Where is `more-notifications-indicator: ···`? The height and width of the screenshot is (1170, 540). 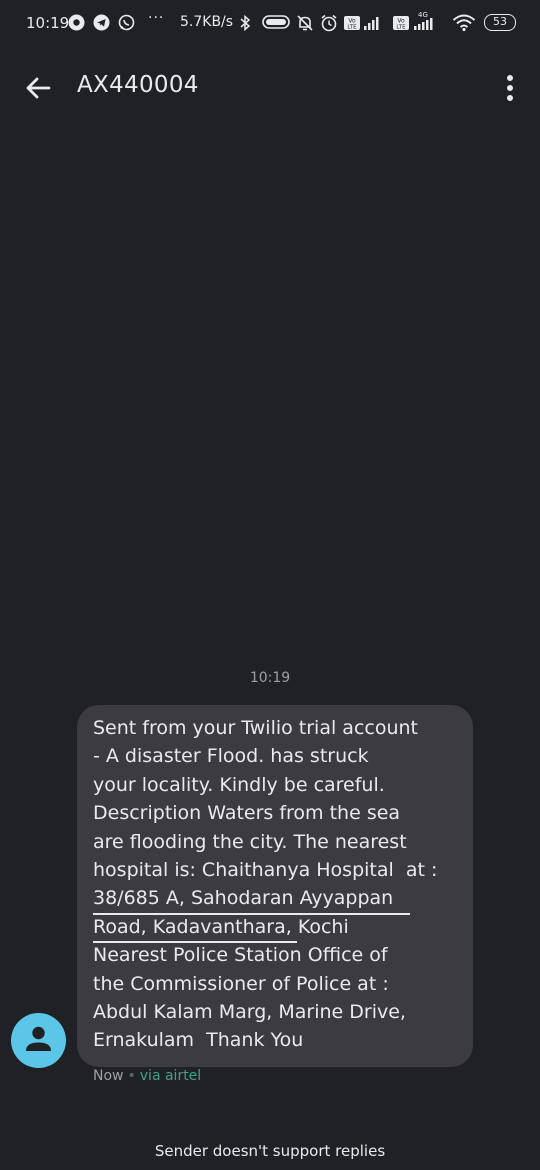 more-notifications-indicator: ··· is located at coordinates (156, 18).